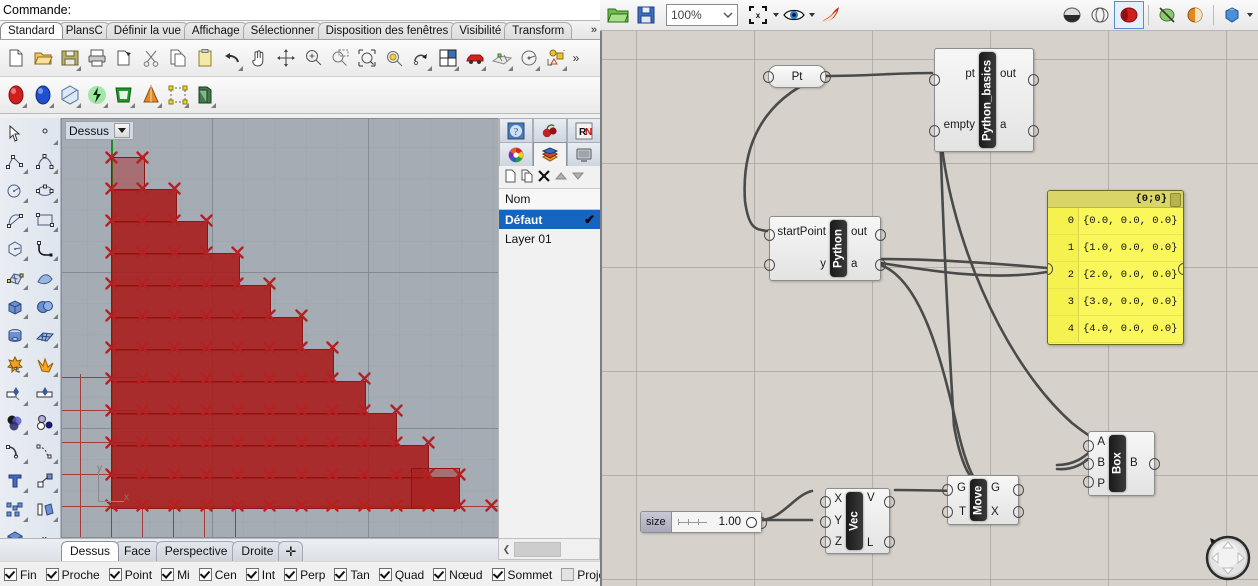  I want to click on shaded-preview-icon, so click(1072, 15).